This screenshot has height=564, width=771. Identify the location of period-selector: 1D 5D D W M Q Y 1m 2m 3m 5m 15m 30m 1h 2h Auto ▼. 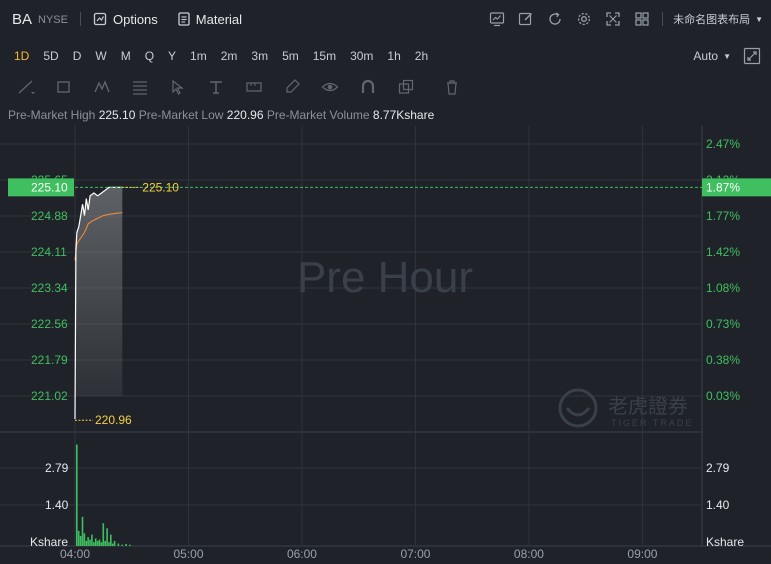
(385, 56).